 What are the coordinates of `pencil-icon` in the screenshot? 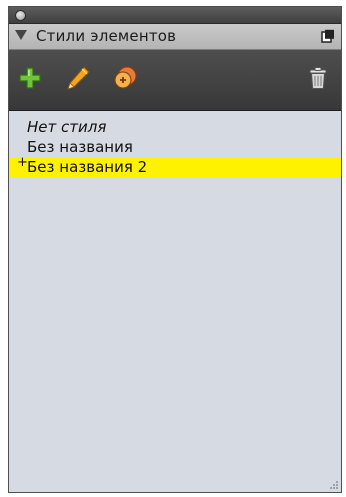 It's located at (78, 78).